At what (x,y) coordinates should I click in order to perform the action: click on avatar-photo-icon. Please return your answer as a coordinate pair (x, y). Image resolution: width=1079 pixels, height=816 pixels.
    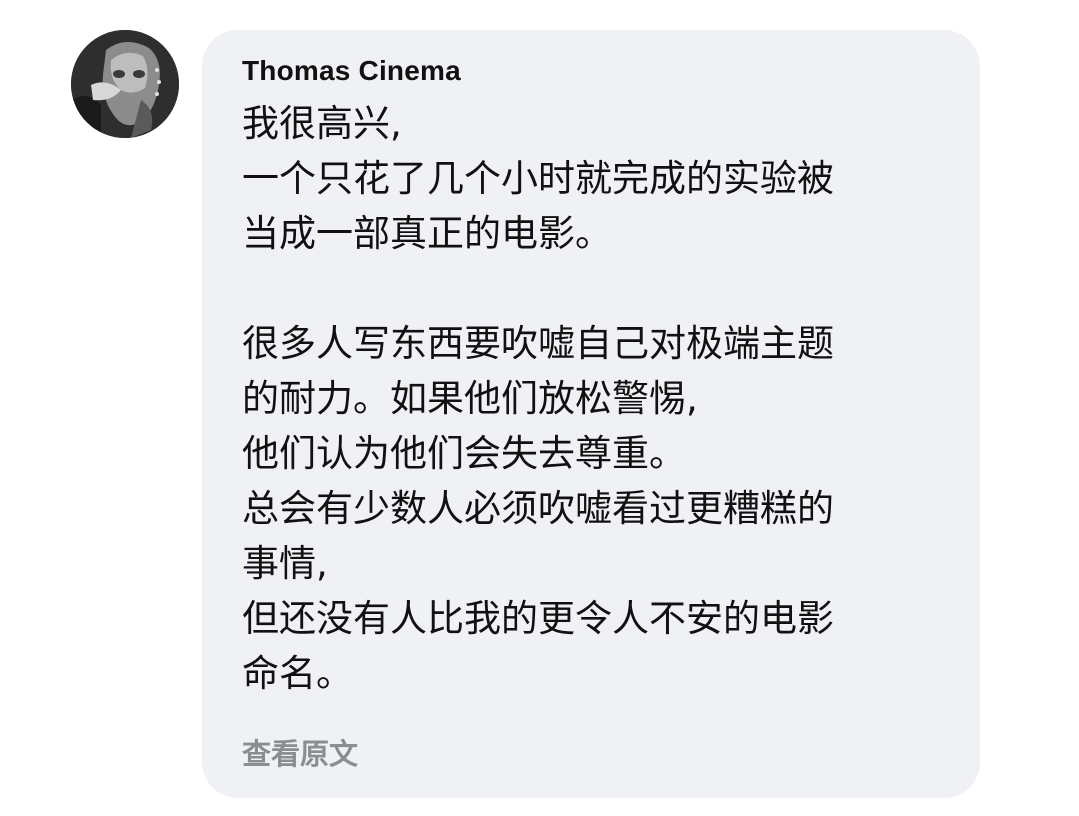
    Looking at the image, I should click on (125, 84).